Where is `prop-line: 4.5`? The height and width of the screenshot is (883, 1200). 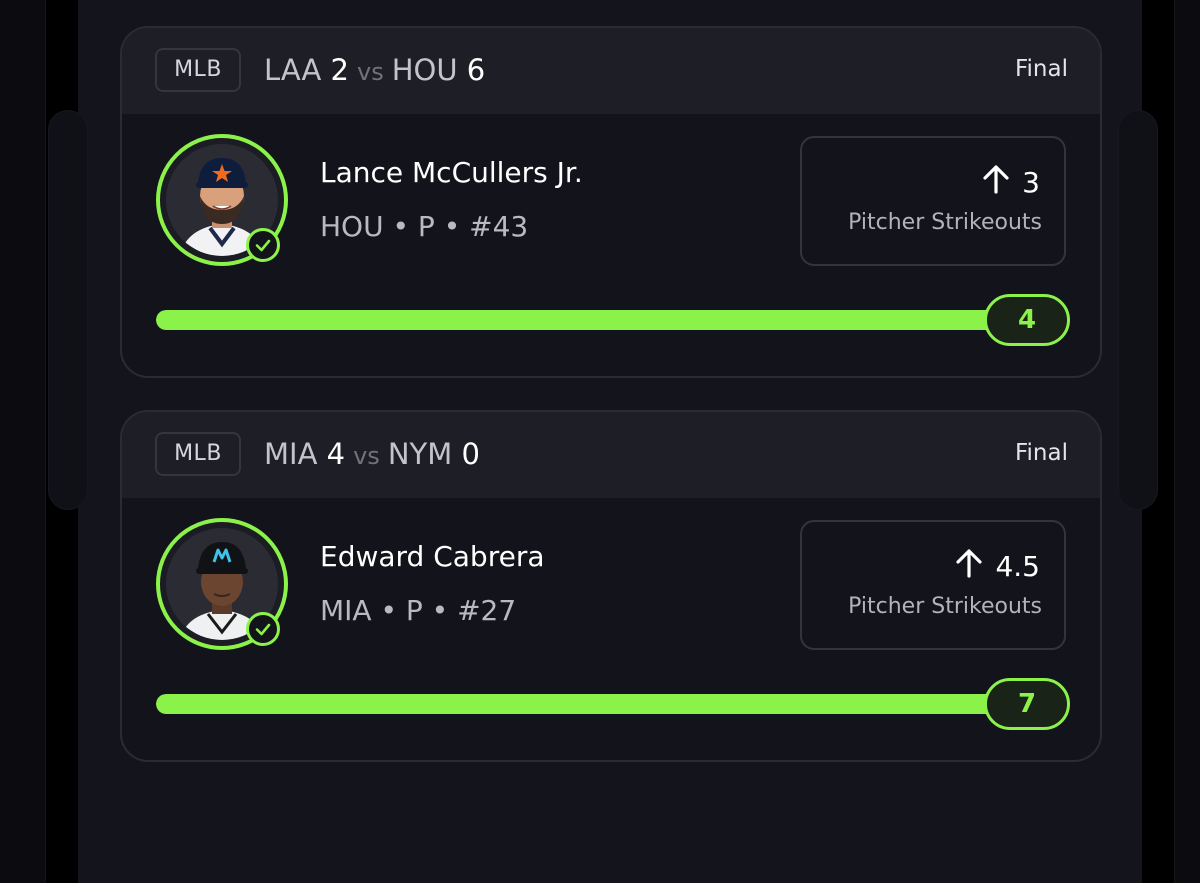 prop-line: 4.5 is located at coordinates (997, 566).